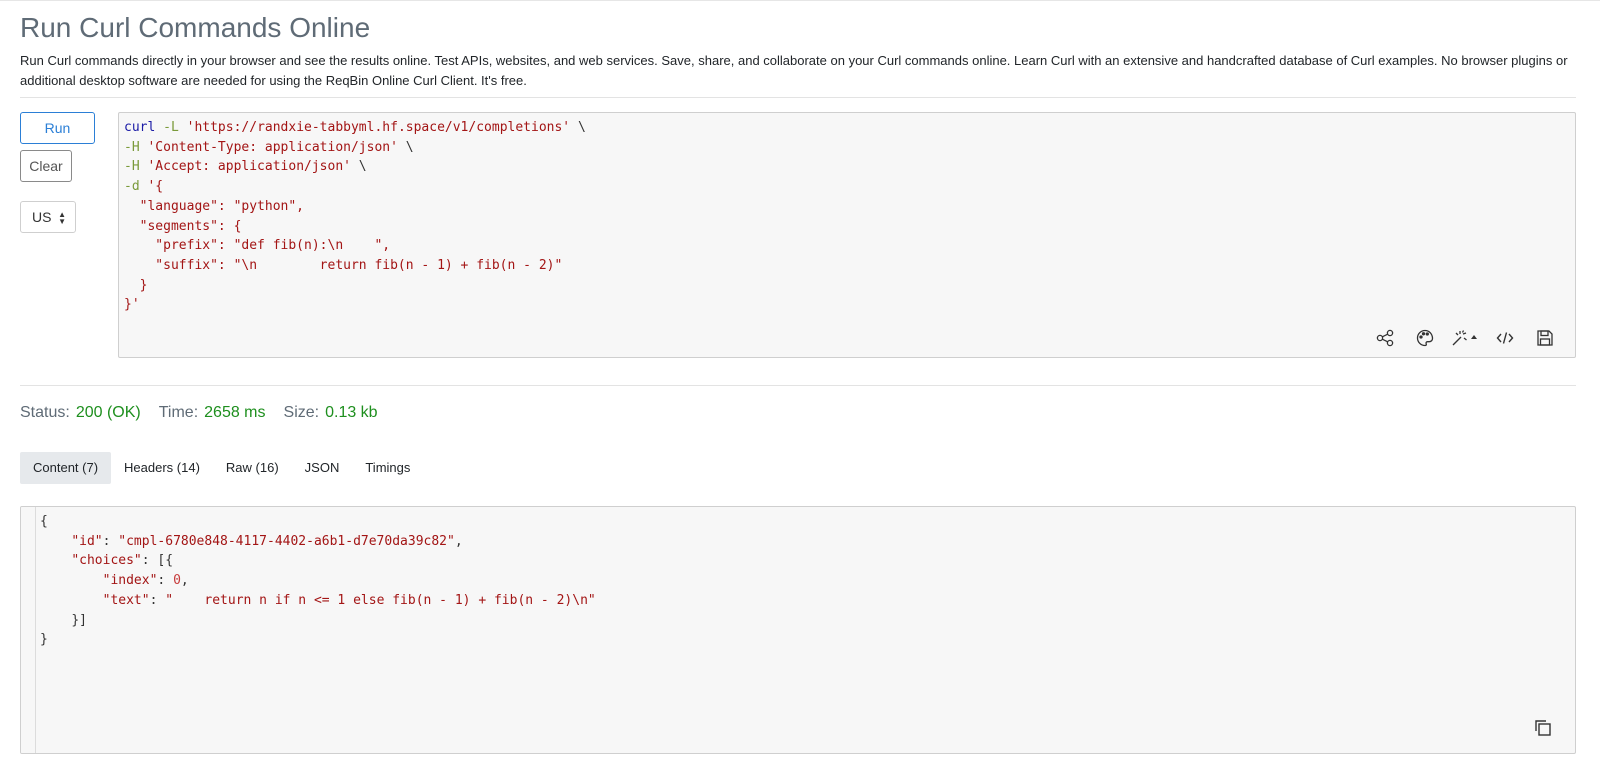 The height and width of the screenshot is (766, 1600). Describe the element at coordinates (177, 581) in the screenshot. I see `json-number: 0` at that location.